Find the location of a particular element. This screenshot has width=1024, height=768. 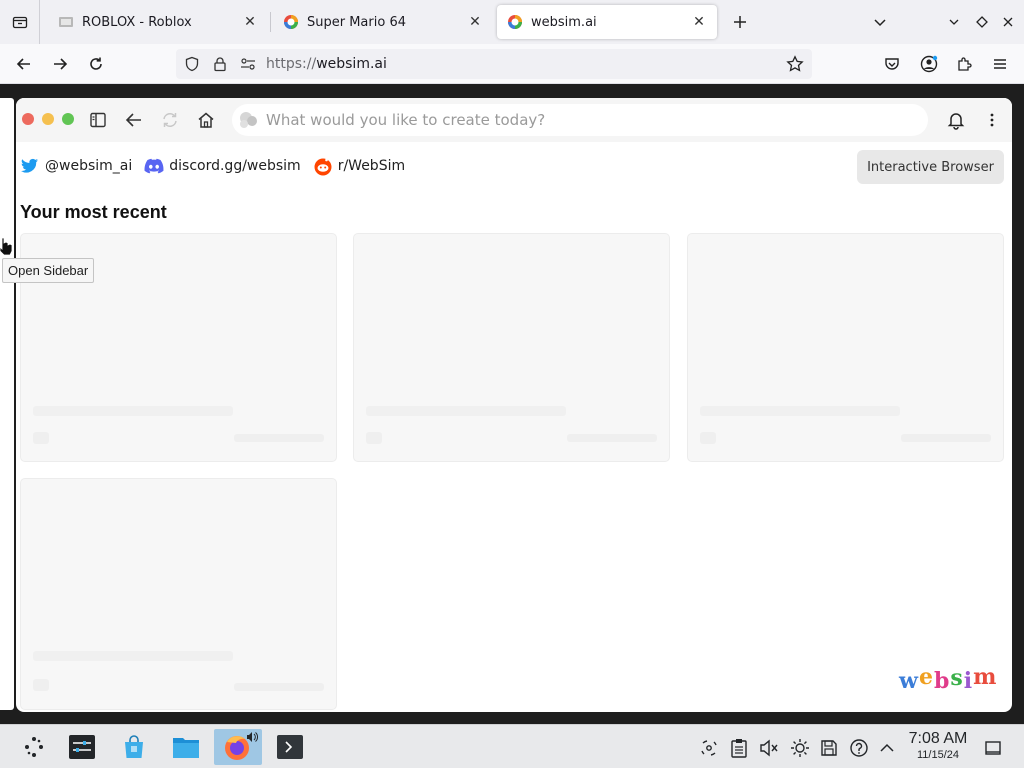

tab-roblox: ROBLOX - Roblox ✕ is located at coordinates (158, 22).